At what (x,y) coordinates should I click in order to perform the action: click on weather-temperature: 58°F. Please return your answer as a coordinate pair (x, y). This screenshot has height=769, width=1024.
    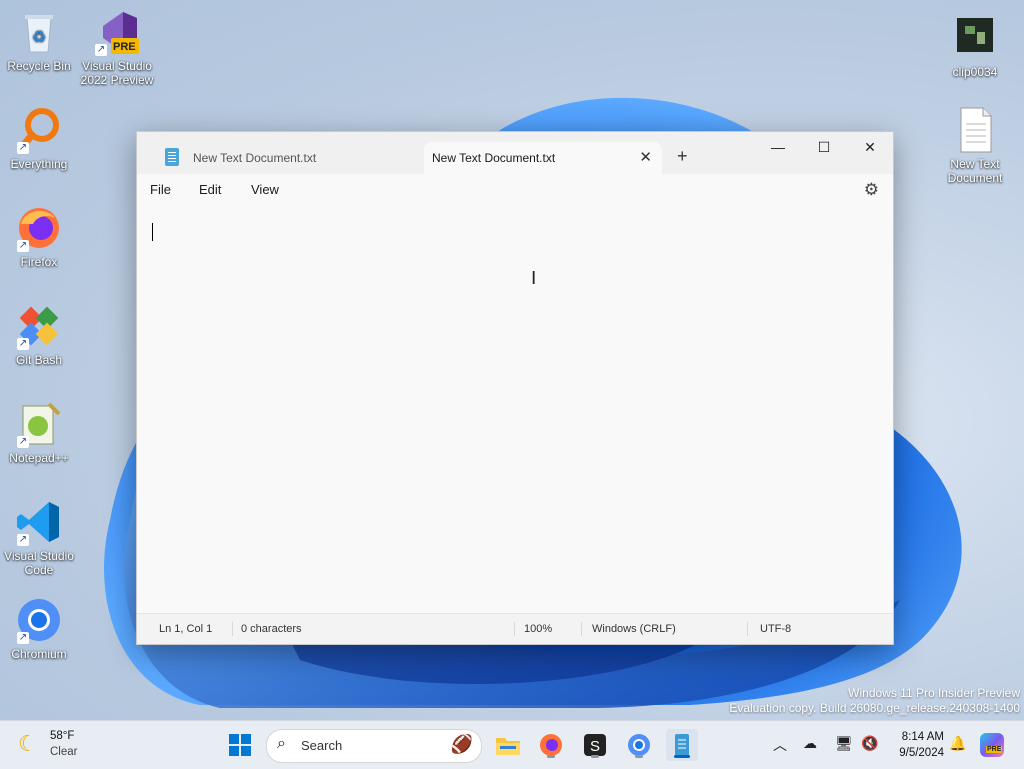
    Looking at the image, I should click on (62, 736).